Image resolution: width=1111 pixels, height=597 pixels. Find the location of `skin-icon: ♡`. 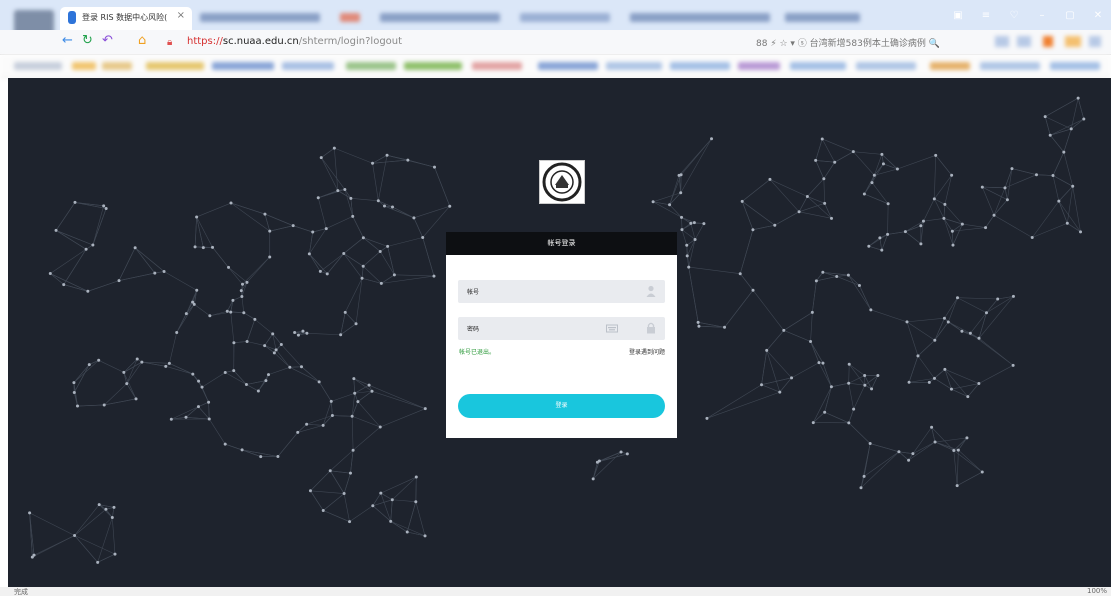

skin-icon: ♡ is located at coordinates (1014, 15).